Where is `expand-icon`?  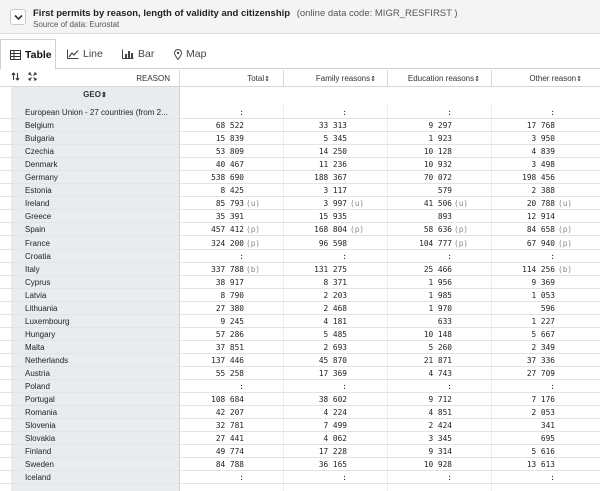 expand-icon is located at coordinates (32, 78).